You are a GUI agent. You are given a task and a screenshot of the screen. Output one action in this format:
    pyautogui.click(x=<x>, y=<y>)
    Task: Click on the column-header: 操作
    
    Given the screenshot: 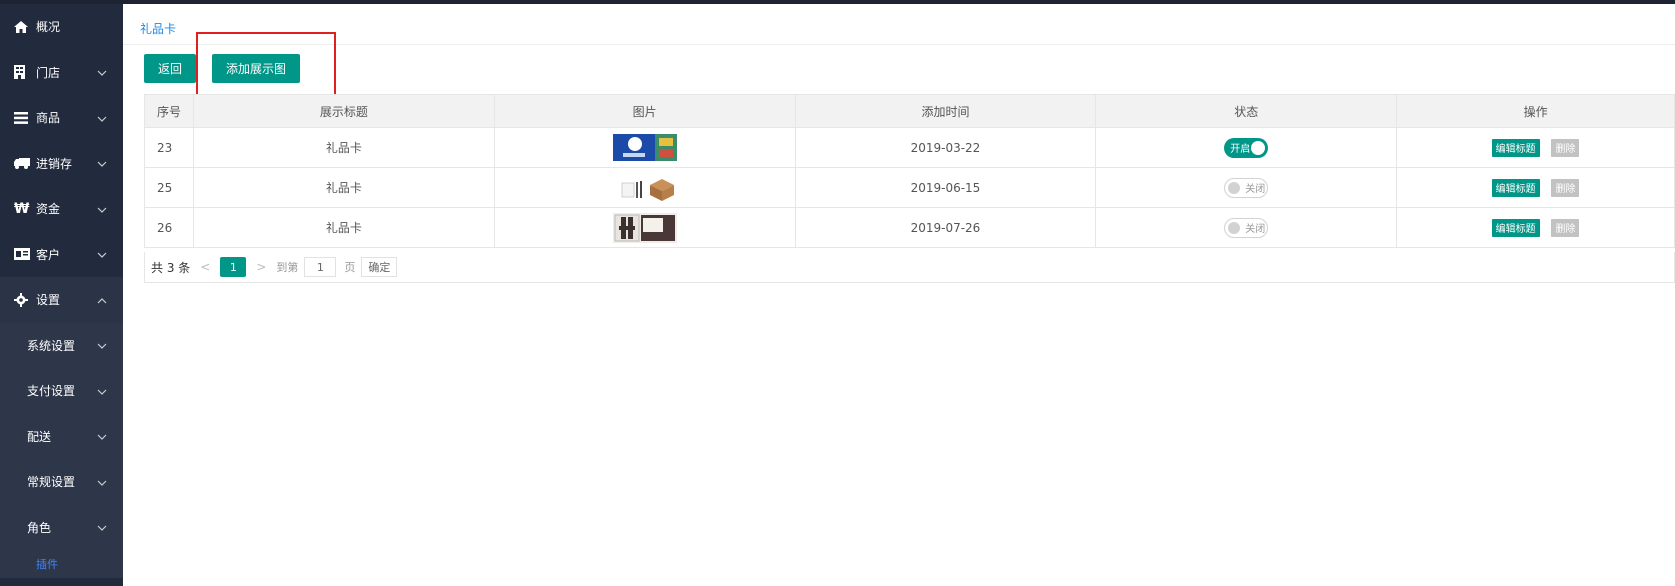 What is the action you would take?
    pyautogui.click(x=1535, y=111)
    